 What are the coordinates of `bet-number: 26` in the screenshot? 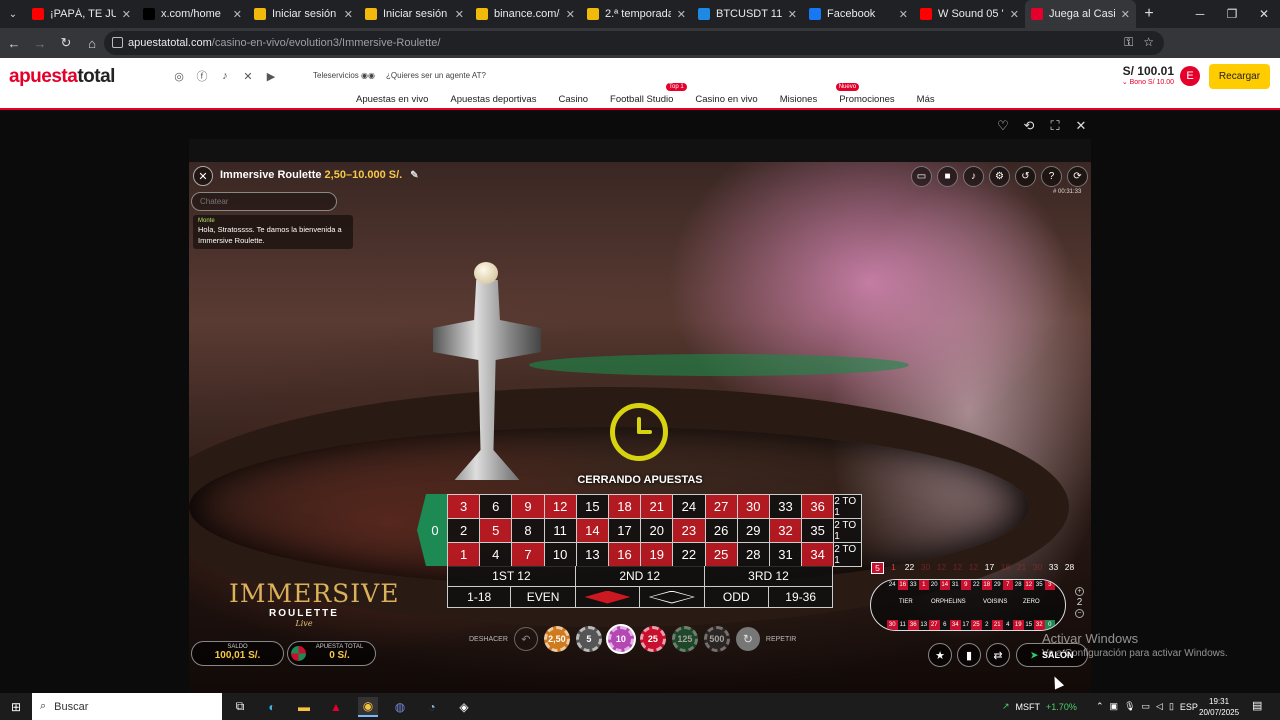 It's located at (721, 531).